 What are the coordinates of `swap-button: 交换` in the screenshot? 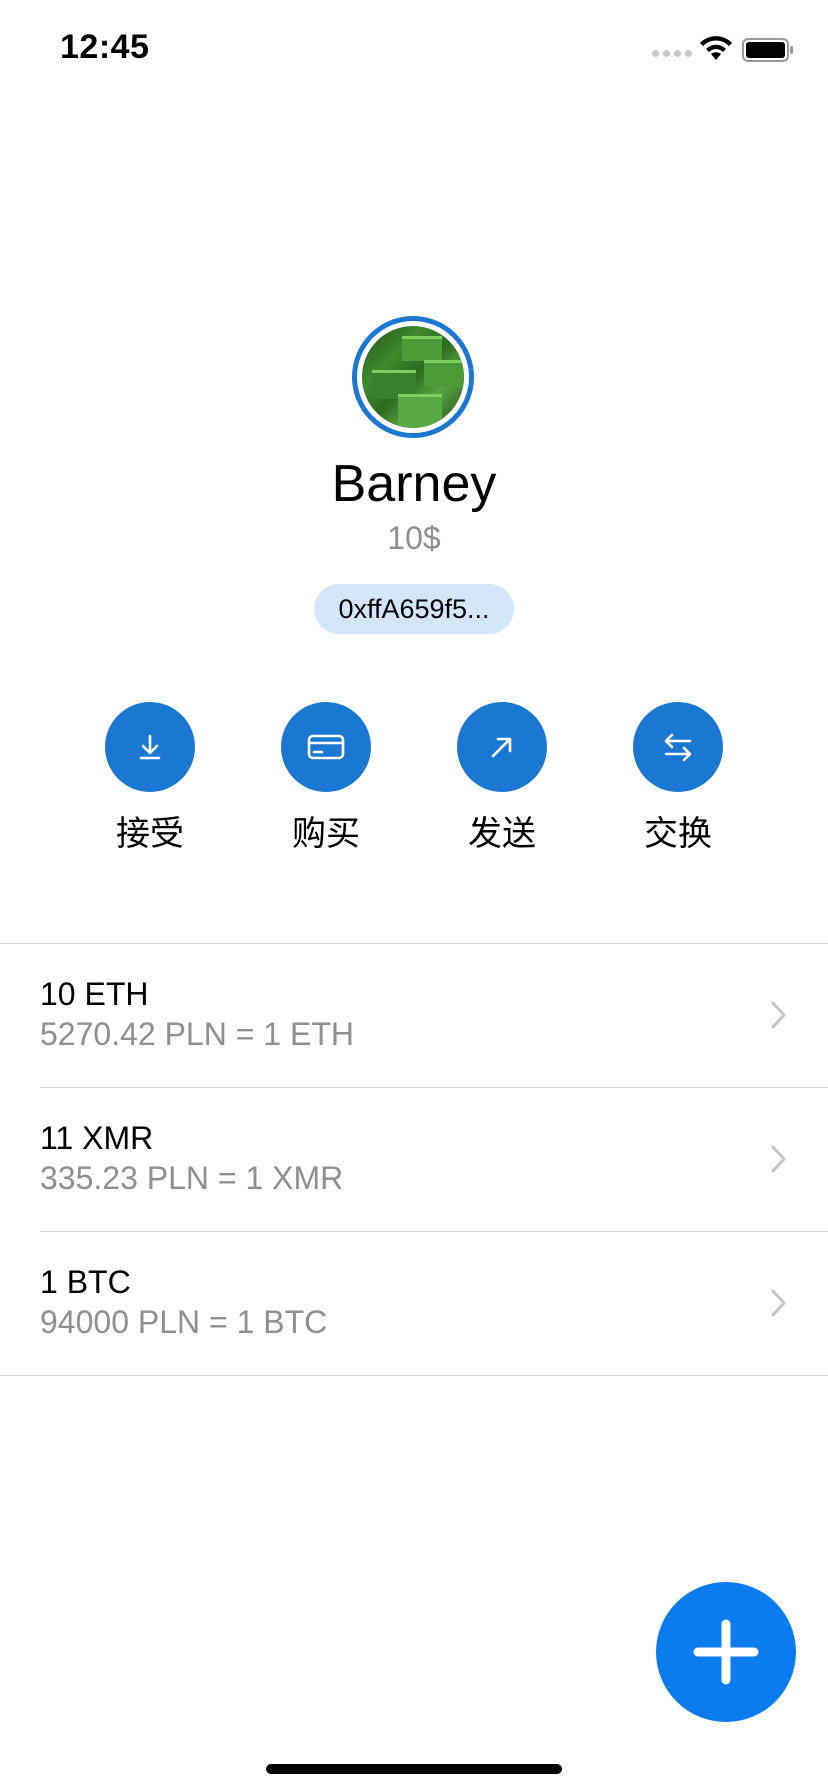 It's located at (678, 778).